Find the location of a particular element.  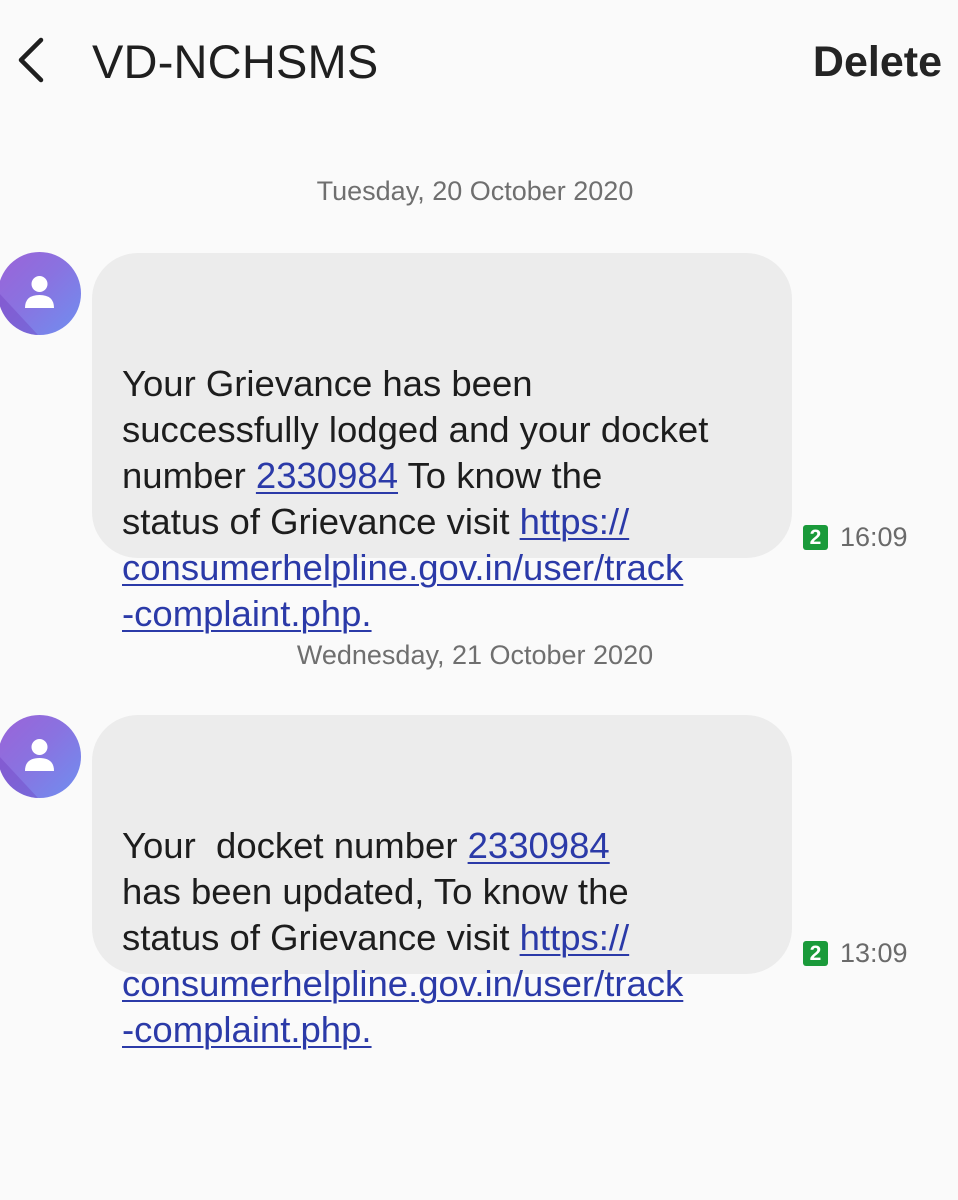

message-meta: 2 13:09 is located at coordinates (855, 953).